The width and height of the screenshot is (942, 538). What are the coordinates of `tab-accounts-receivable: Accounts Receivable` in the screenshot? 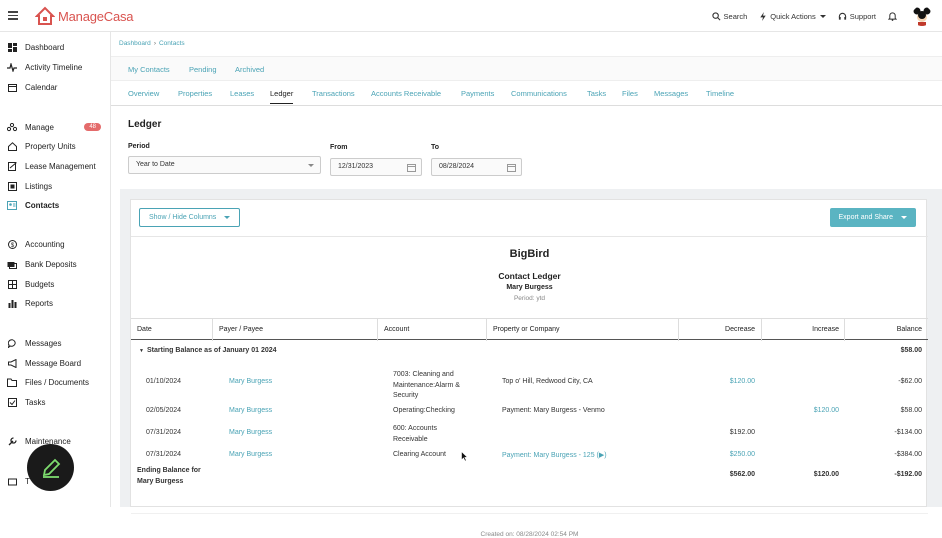 It's located at (406, 93).